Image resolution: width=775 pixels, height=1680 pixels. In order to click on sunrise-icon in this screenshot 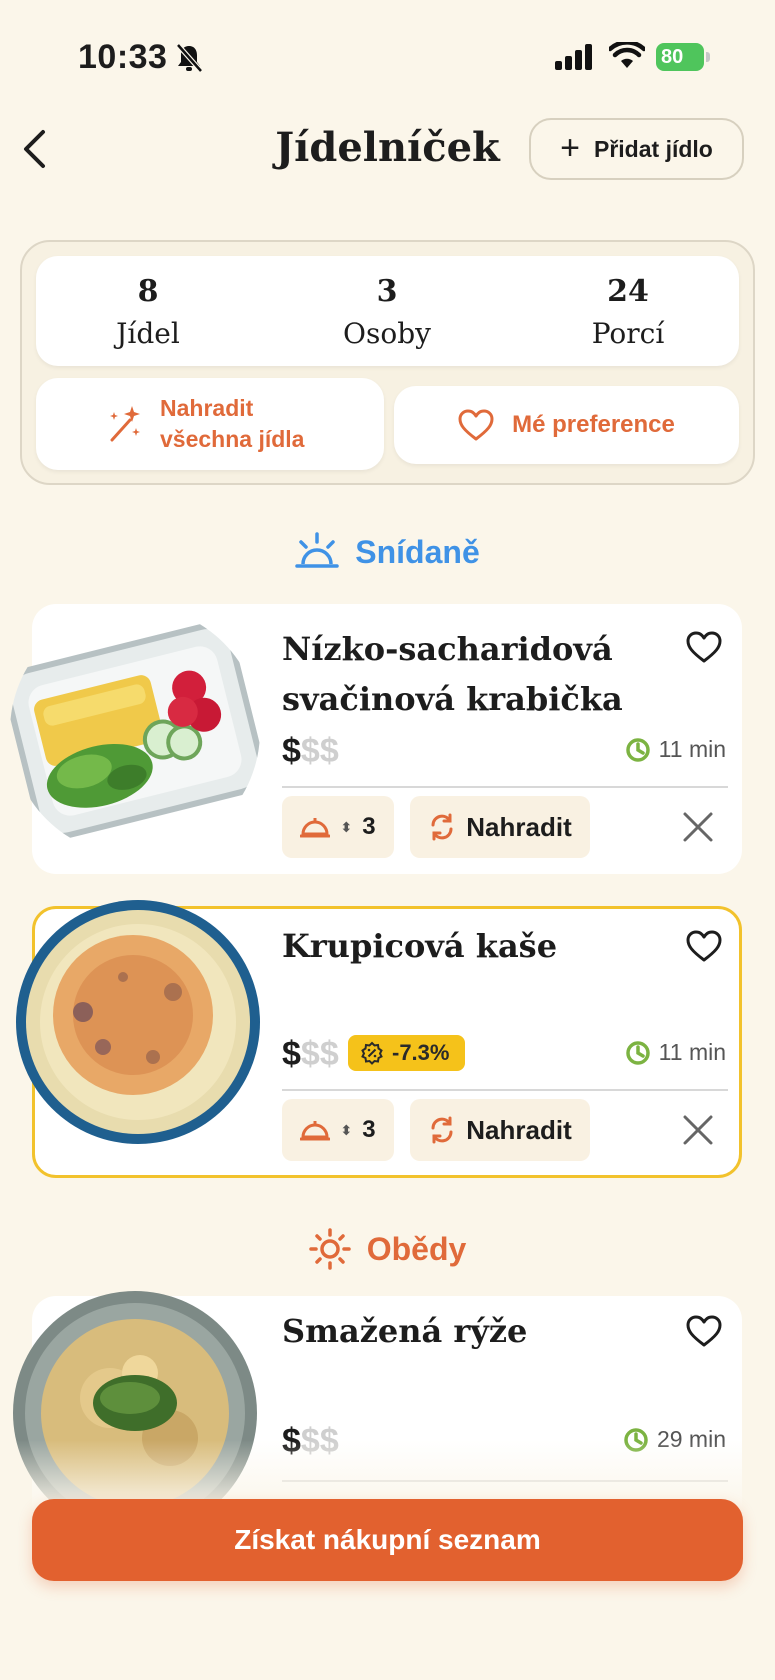, I will do `click(317, 550)`.